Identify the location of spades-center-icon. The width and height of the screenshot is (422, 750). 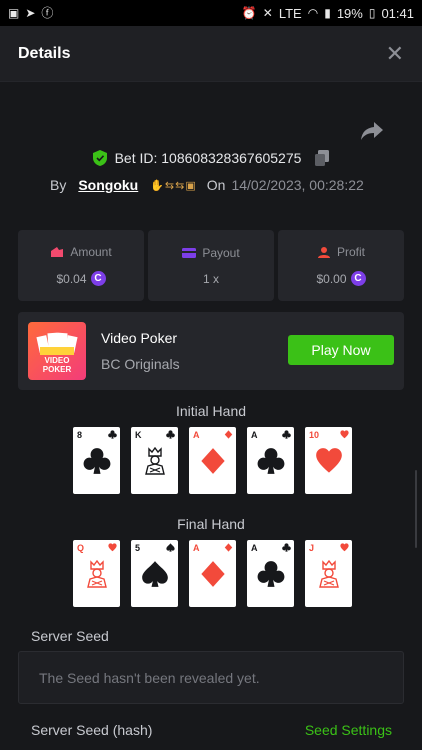
(155, 574).